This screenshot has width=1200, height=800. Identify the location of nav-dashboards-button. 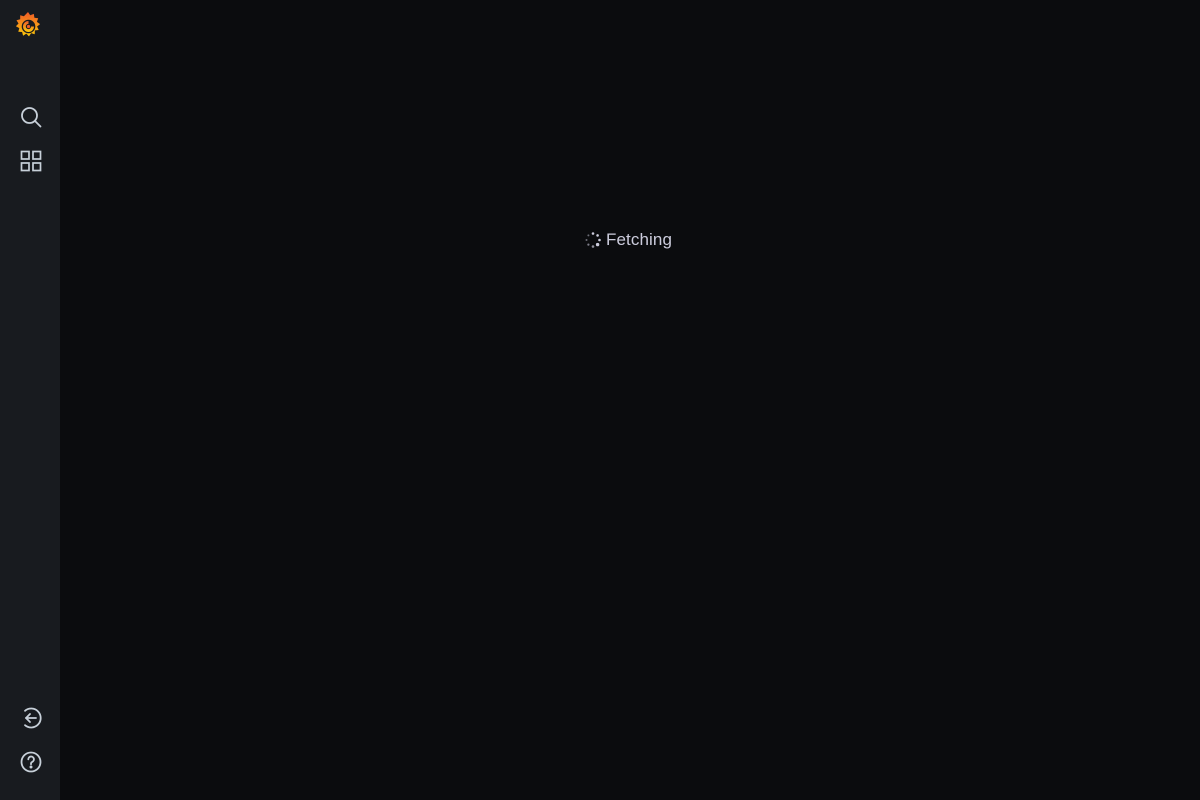
(31, 161).